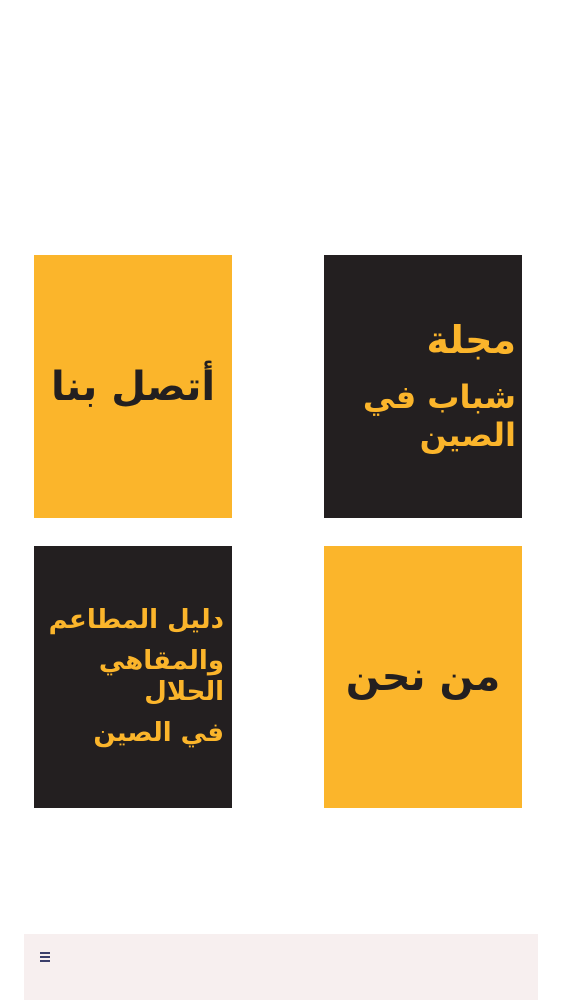  I want to click on magazine-subtitle: شباب في الصين, so click(439, 416).